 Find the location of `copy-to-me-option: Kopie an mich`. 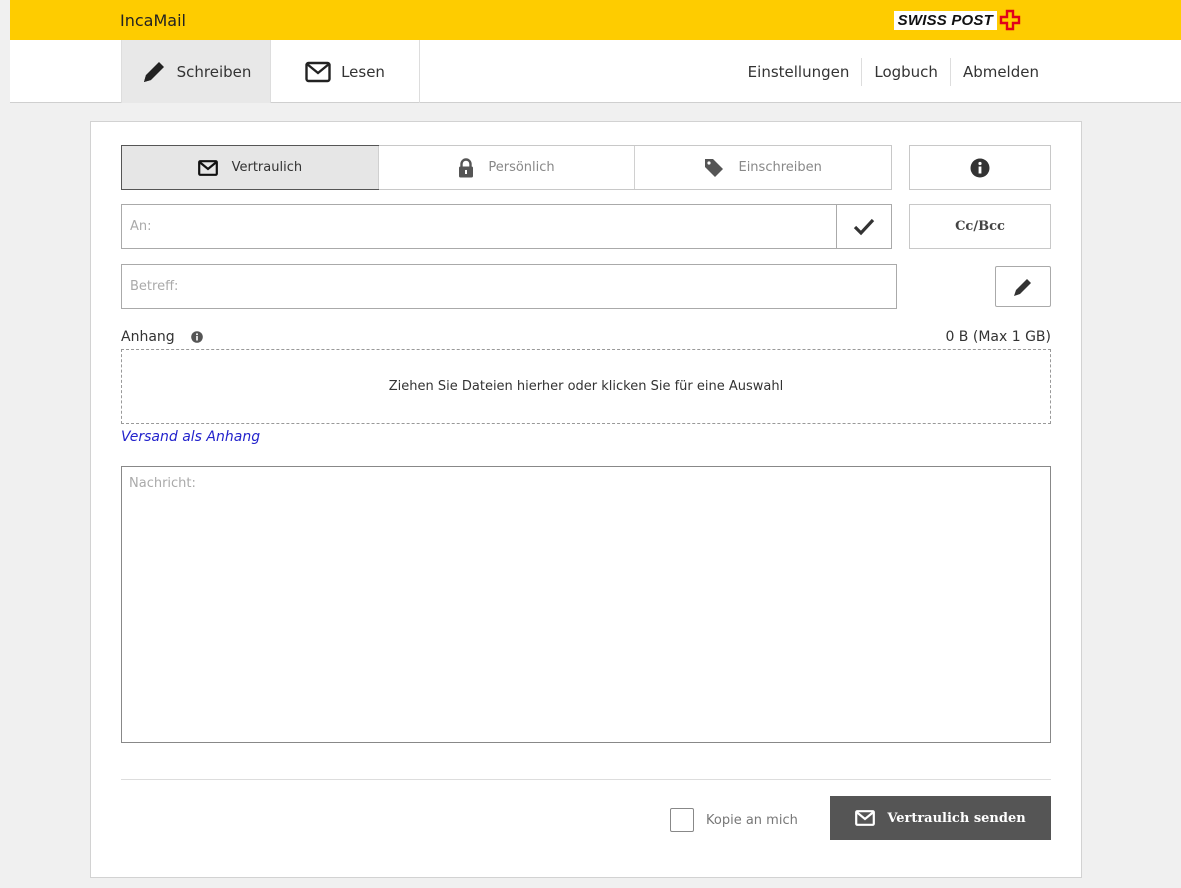

copy-to-me-option: Kopie an mich is located at coordinates (734, 820).